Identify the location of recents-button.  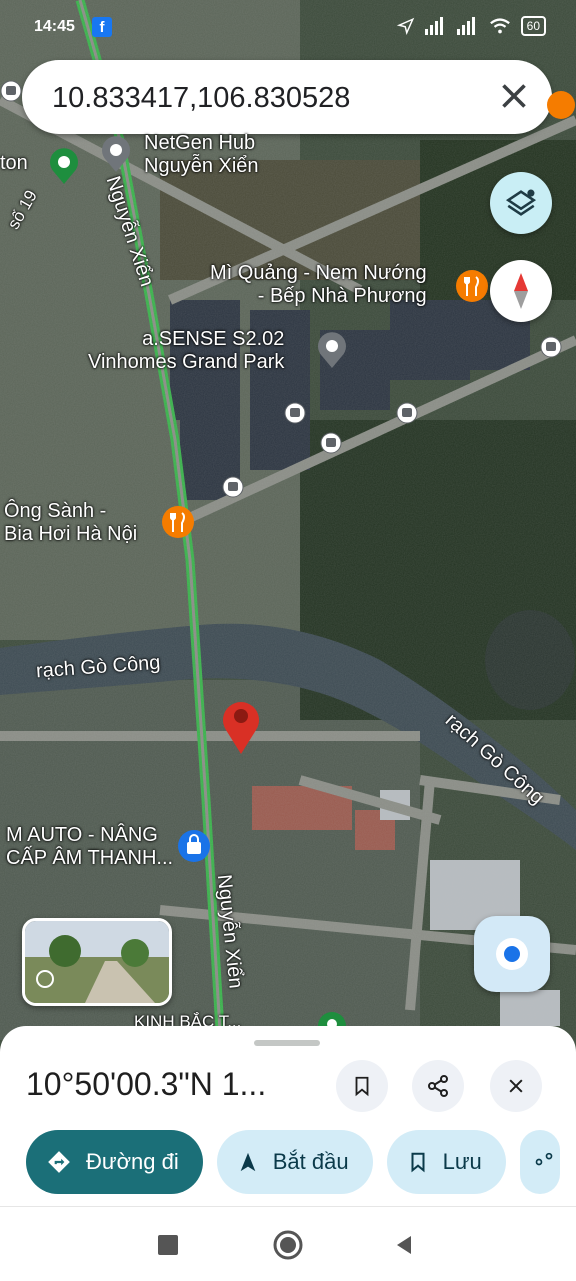
(168, 1245).